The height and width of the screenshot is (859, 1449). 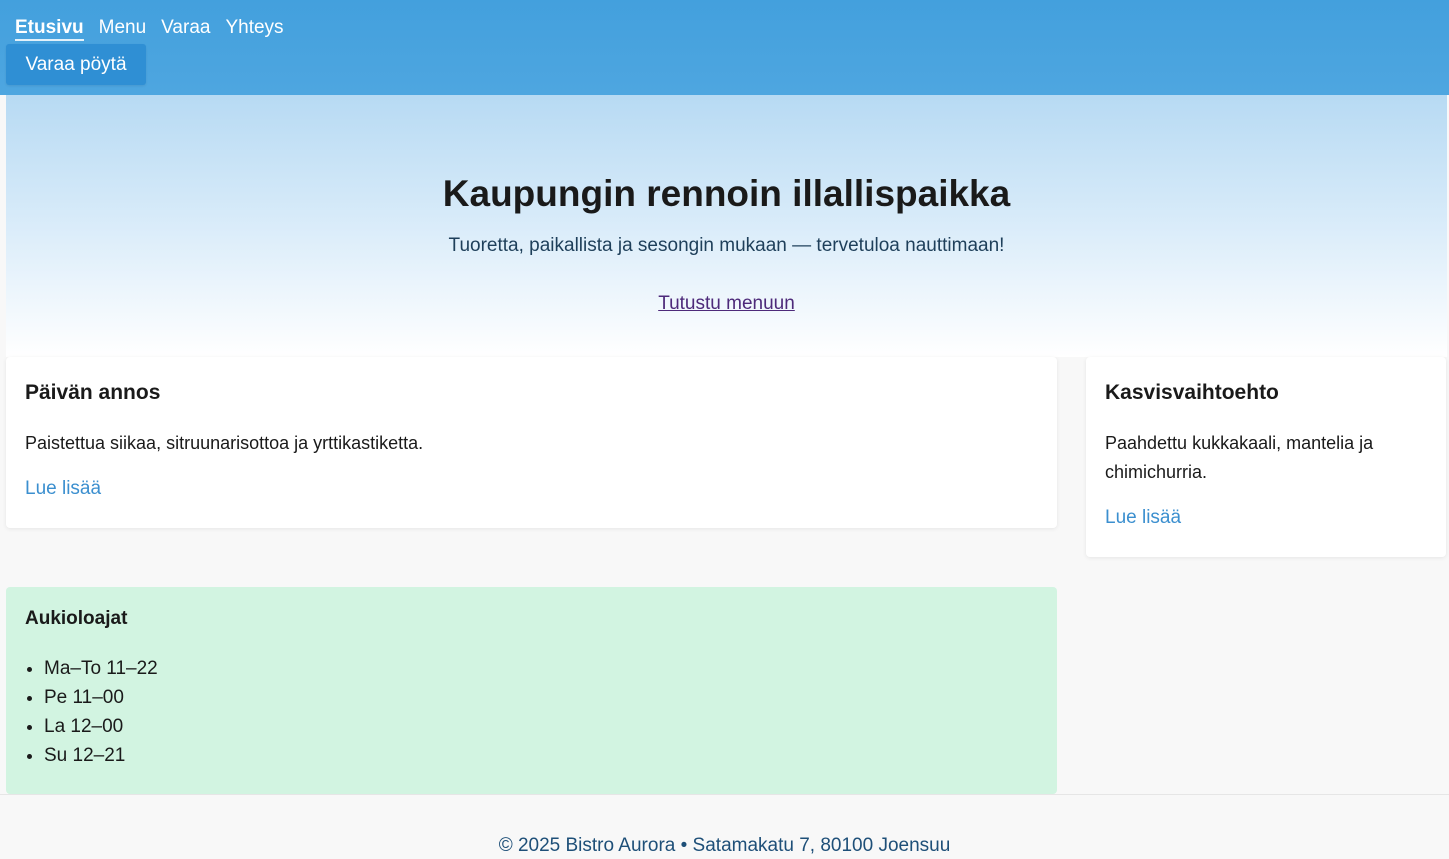 What do you see at coordinates (724, 47) in the screenshot?
I see `top-navbar: Etusivu Menu Varaa Yhteys Varaa pöytä` at bounding box center [724, 47].